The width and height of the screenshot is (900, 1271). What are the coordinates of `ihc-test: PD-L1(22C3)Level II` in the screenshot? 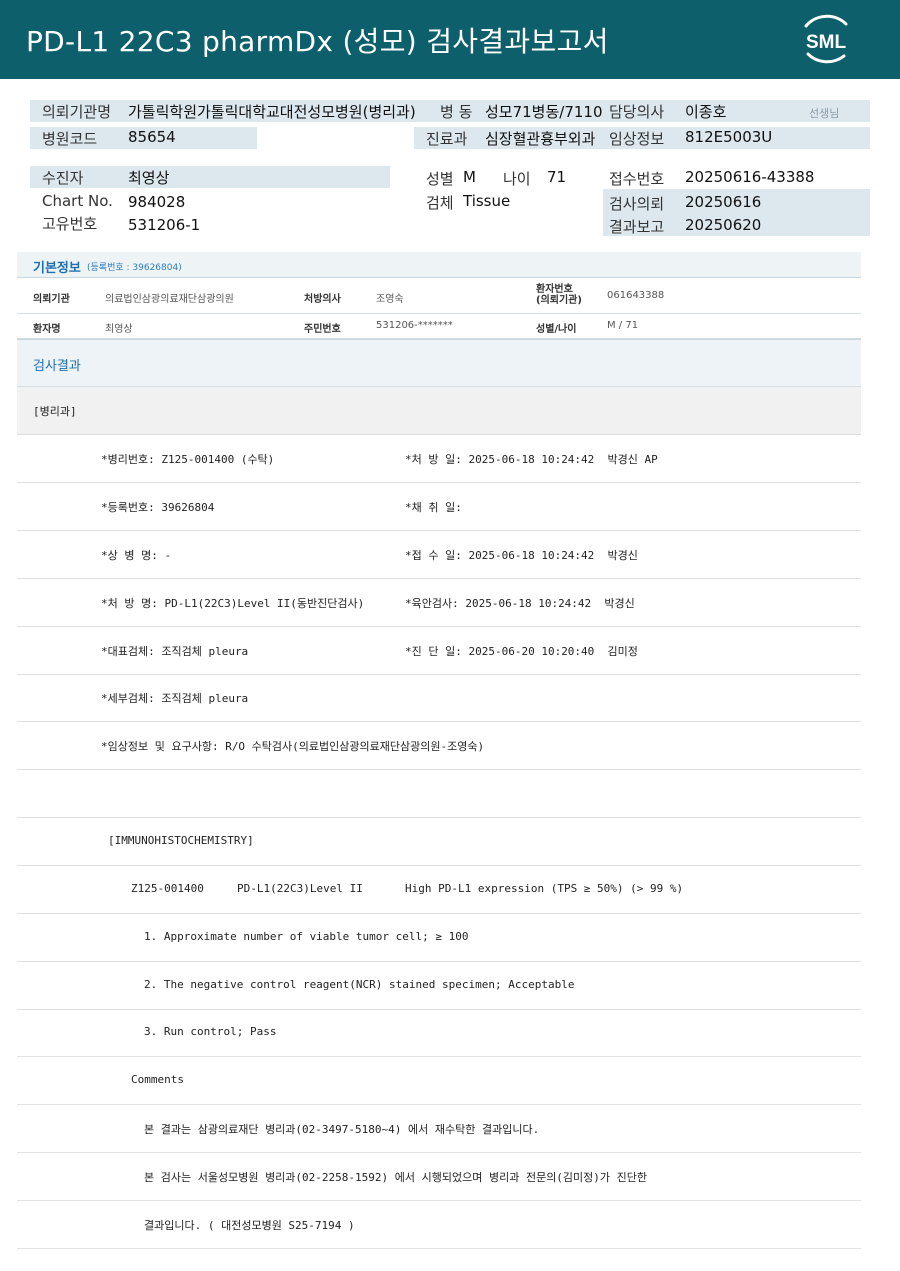 It's located at (300, 888).